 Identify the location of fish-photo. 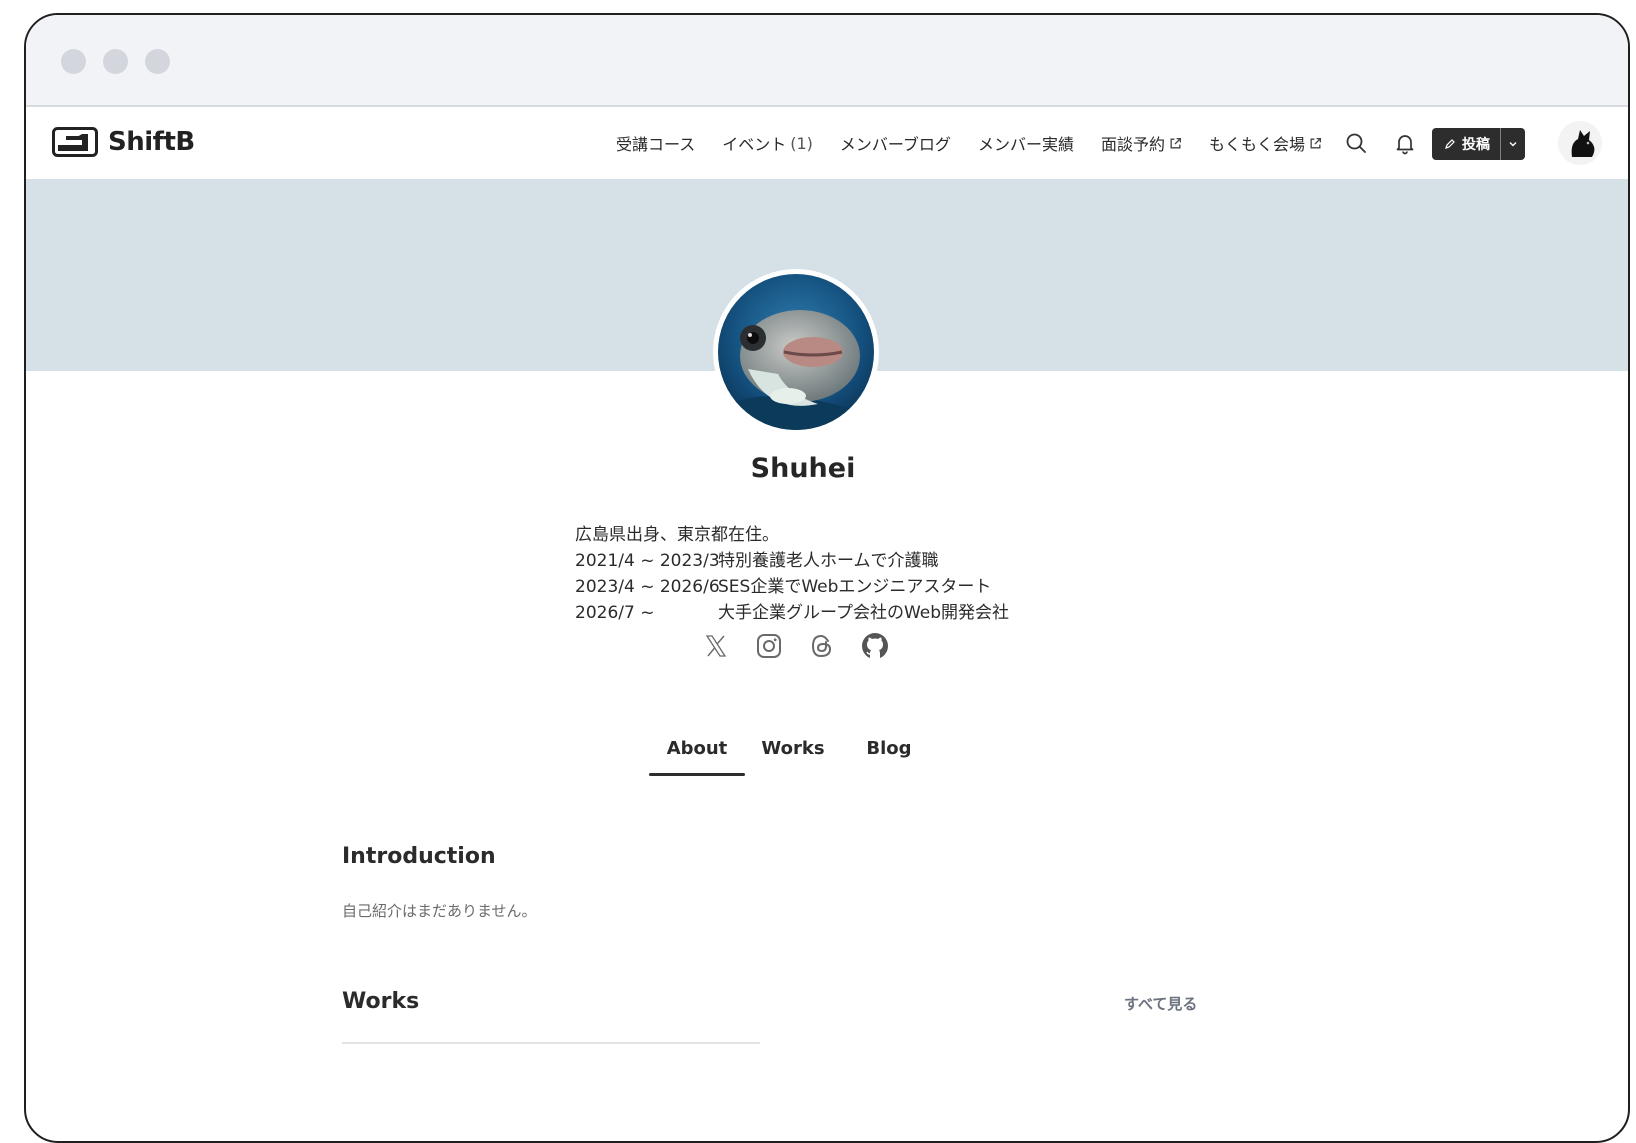
(796, 352).